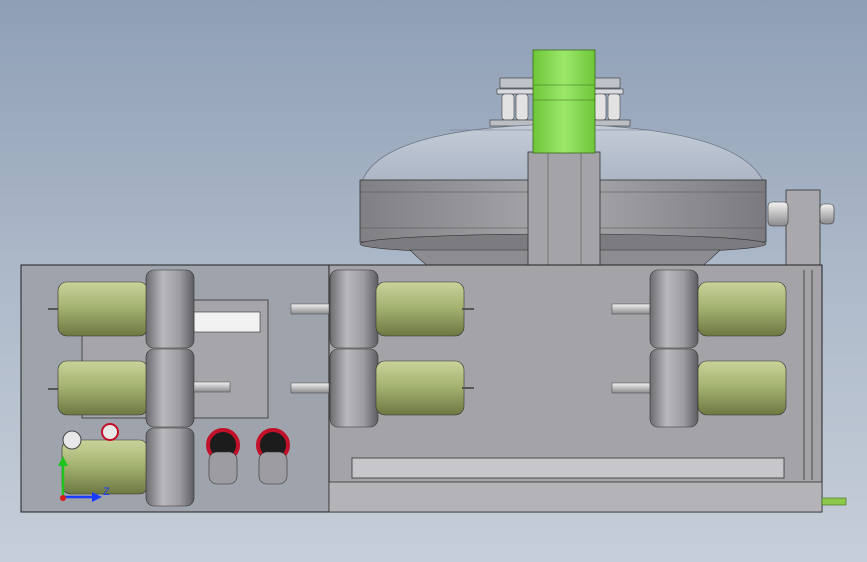 This screenshot has width=867, height=562. I want to click on green-coupling, so click(564, 101).